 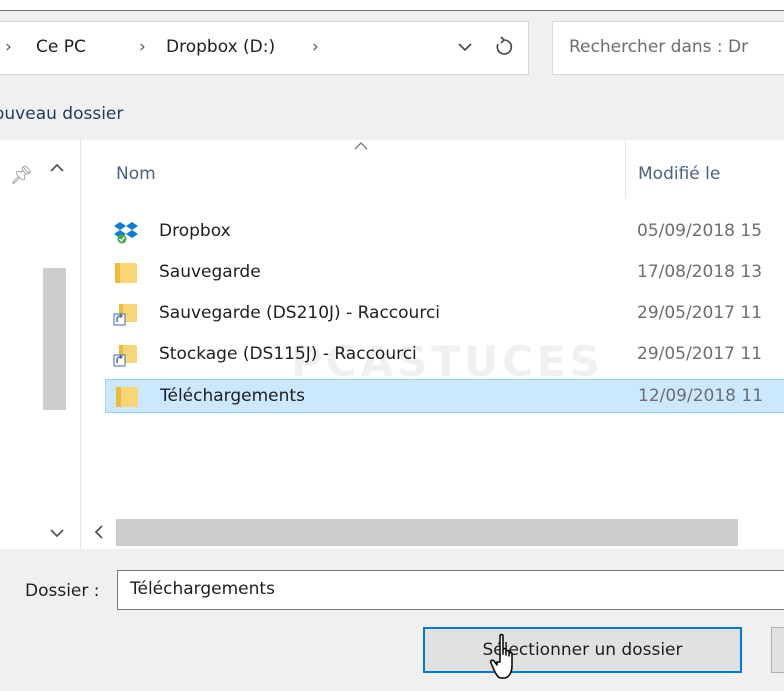 I want to click on cancel-button, so click(x=777, y=650).